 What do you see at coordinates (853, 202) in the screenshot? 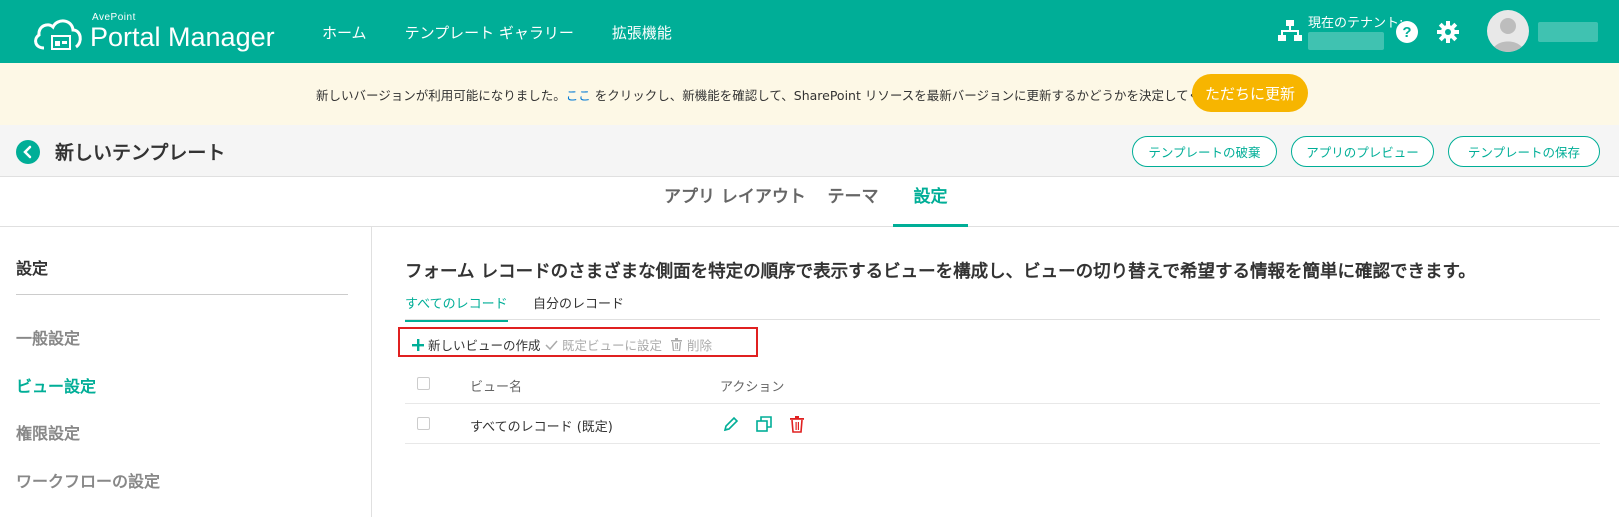
I see `tab-theme: テーマ` at bounding box center [853, 202].